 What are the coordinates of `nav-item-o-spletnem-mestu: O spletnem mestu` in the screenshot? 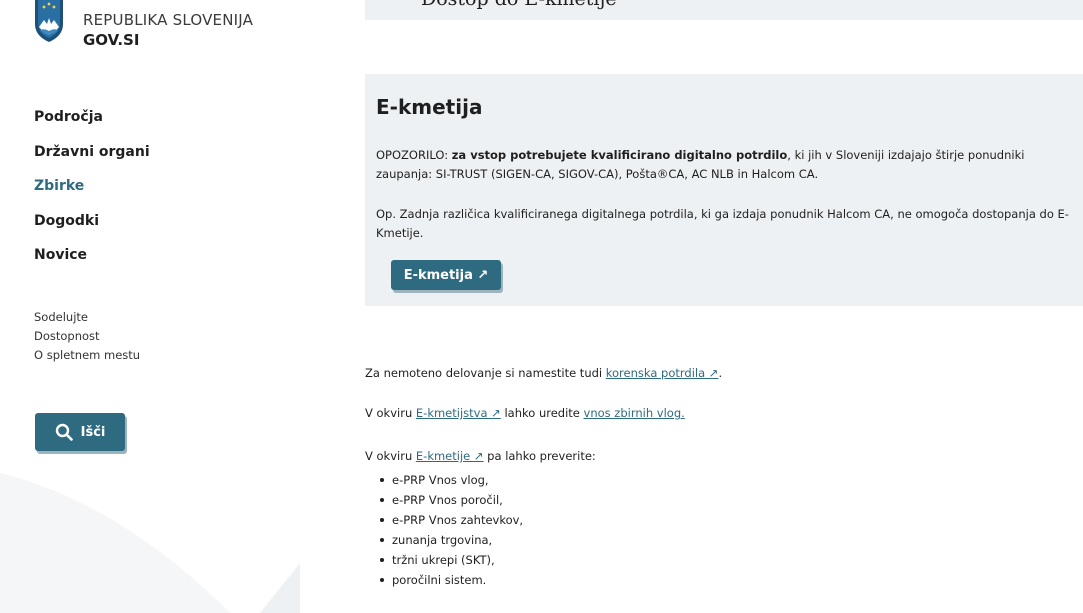 It's located at (87, 356).